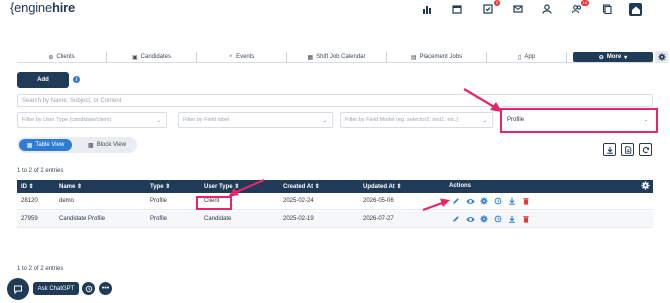  I want to click on ellipsis-icon: •••, so click(105, 288).